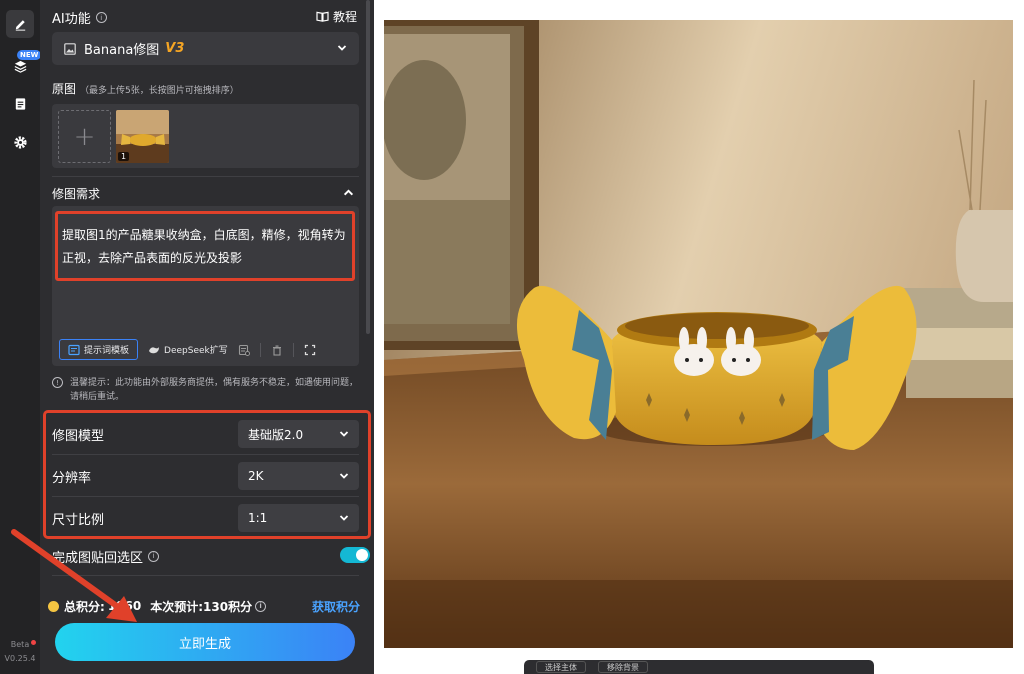  What do you see at coordinates (74, 349) in the screenshot?
I see `template-icon` at bounding box center [74, 349].